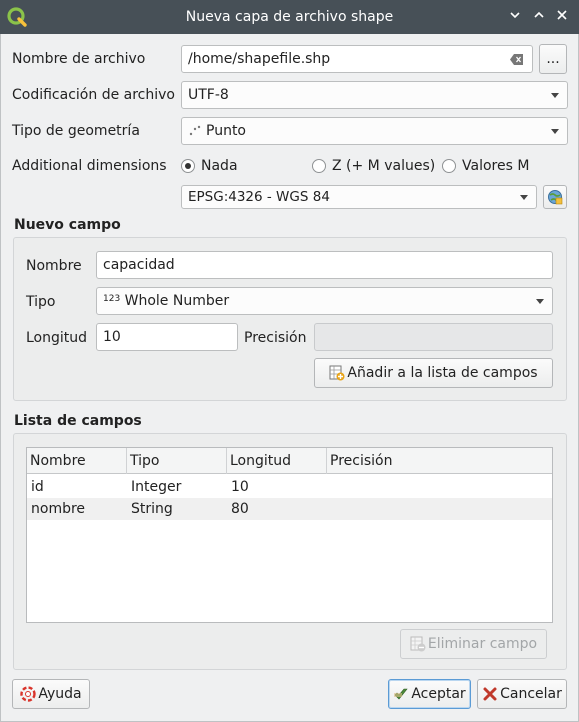 This screenshot has width=579, height=722. I want to click on chevron-up-icon, so click(539, 14).